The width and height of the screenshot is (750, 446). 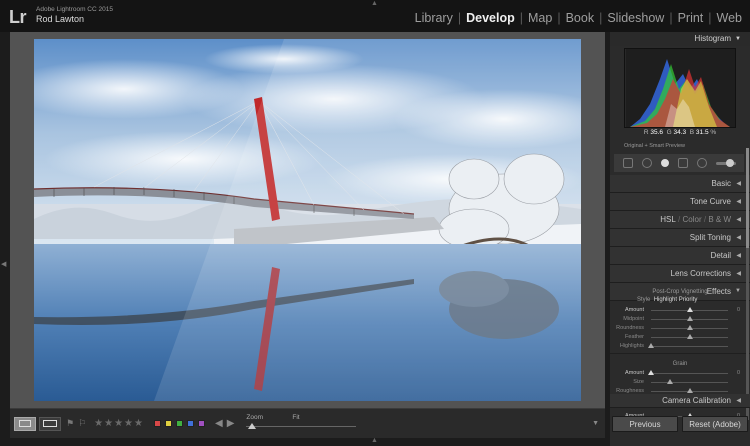 I want to click on module-web: Web, so click(x=729, y=18).